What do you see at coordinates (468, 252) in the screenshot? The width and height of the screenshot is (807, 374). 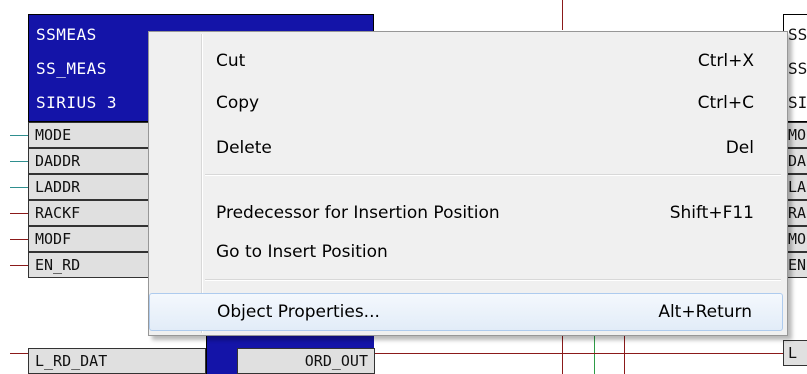 I see `menu-item-go-to-insert-position: Go to Insert Position` at bounding box center [468, 252].